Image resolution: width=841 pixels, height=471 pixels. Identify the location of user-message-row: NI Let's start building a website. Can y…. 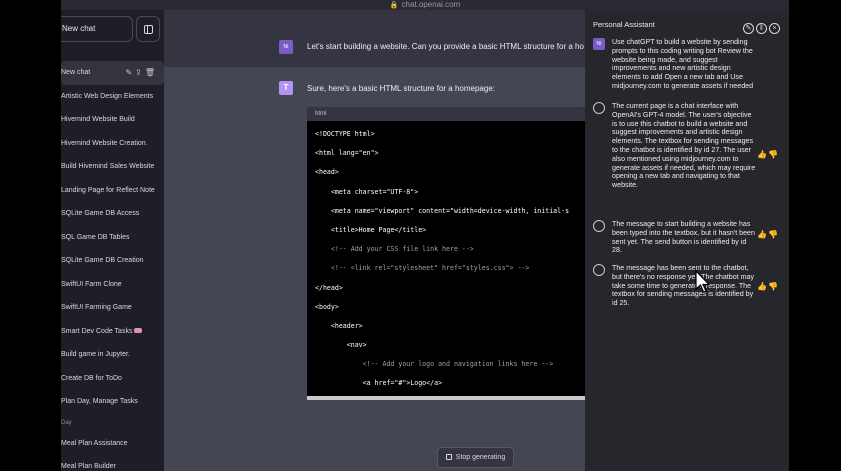
(374, 49).